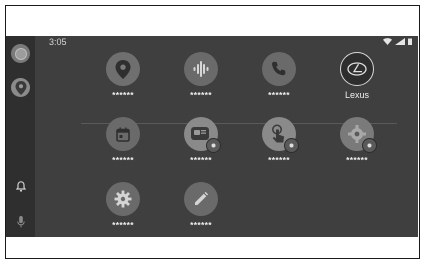  I want to click on lexus-logo-icon, so click(357, 69).